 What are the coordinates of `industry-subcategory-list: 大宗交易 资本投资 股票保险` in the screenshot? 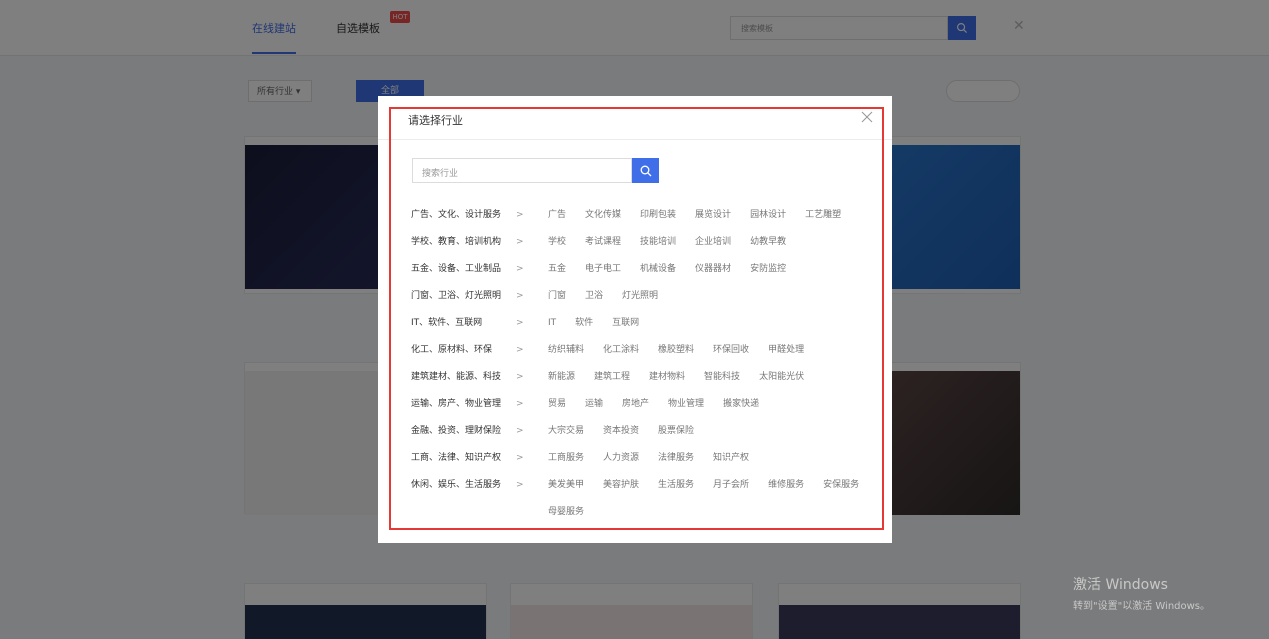 It's located at (718, 435).